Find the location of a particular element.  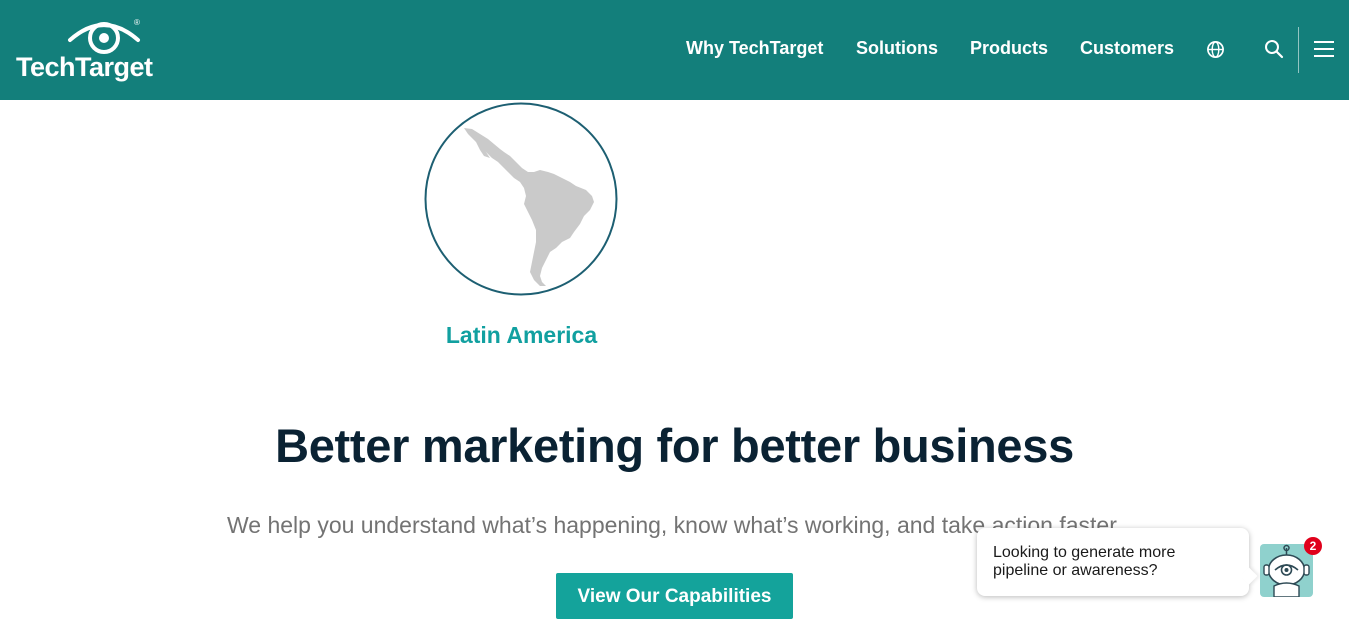

nav-customers: Customers is located at coordinates (1127, 48).